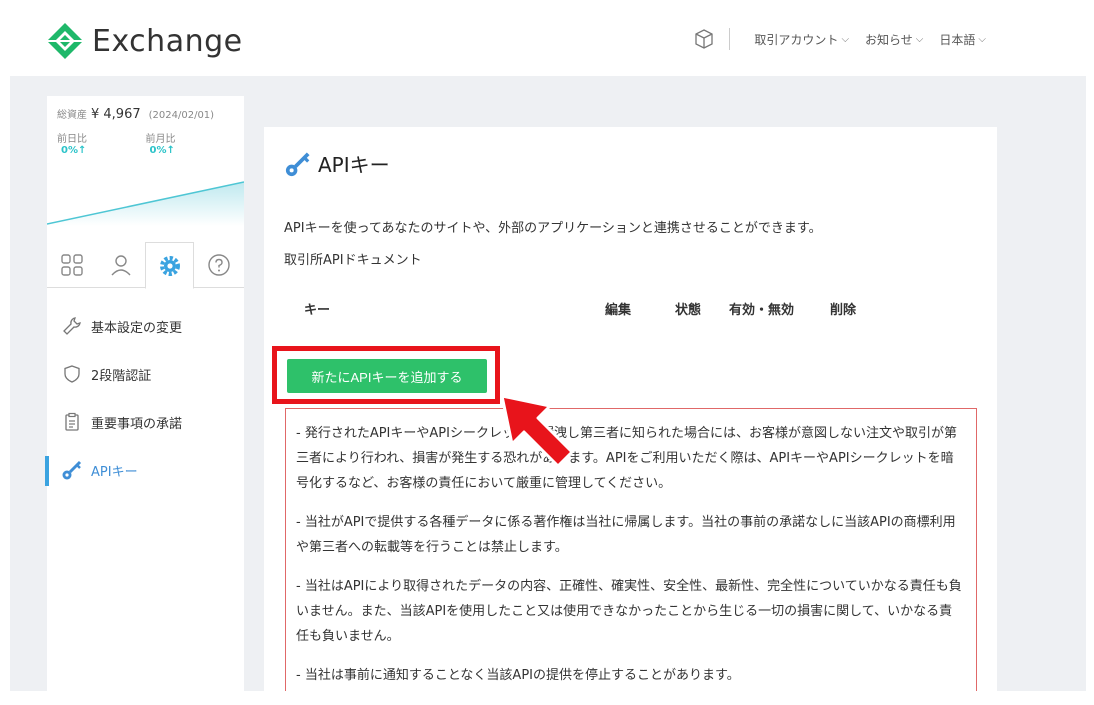  Describe the element at coordinates (160, 139) in the screenshot. I see `month-change-label: 前月比` at that location.